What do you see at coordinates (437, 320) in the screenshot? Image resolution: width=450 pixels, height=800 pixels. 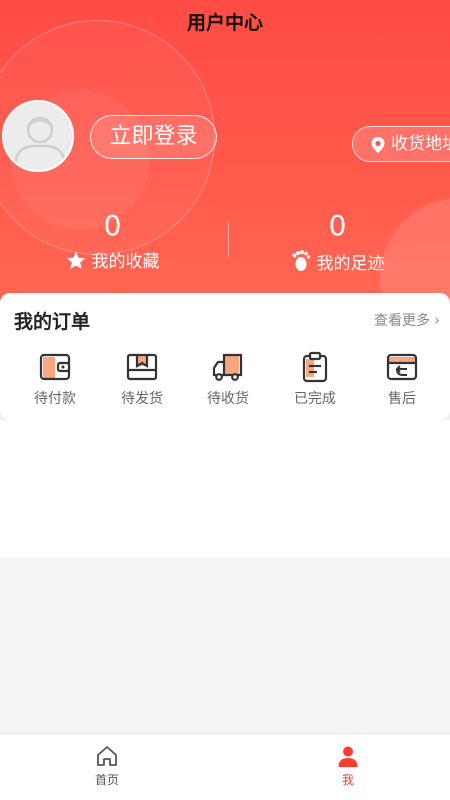 I see `chevron-right-icon: ›` at bounding box center [437, 320].